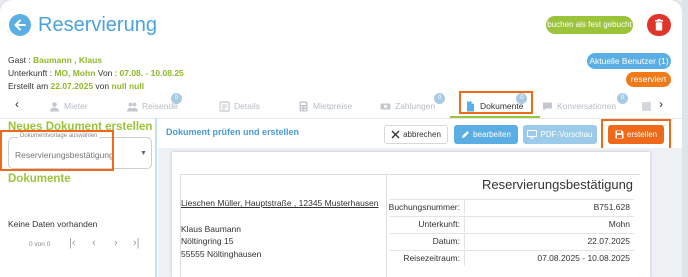  I want to click on tab-label: Zahlungen, so click(415, 106).